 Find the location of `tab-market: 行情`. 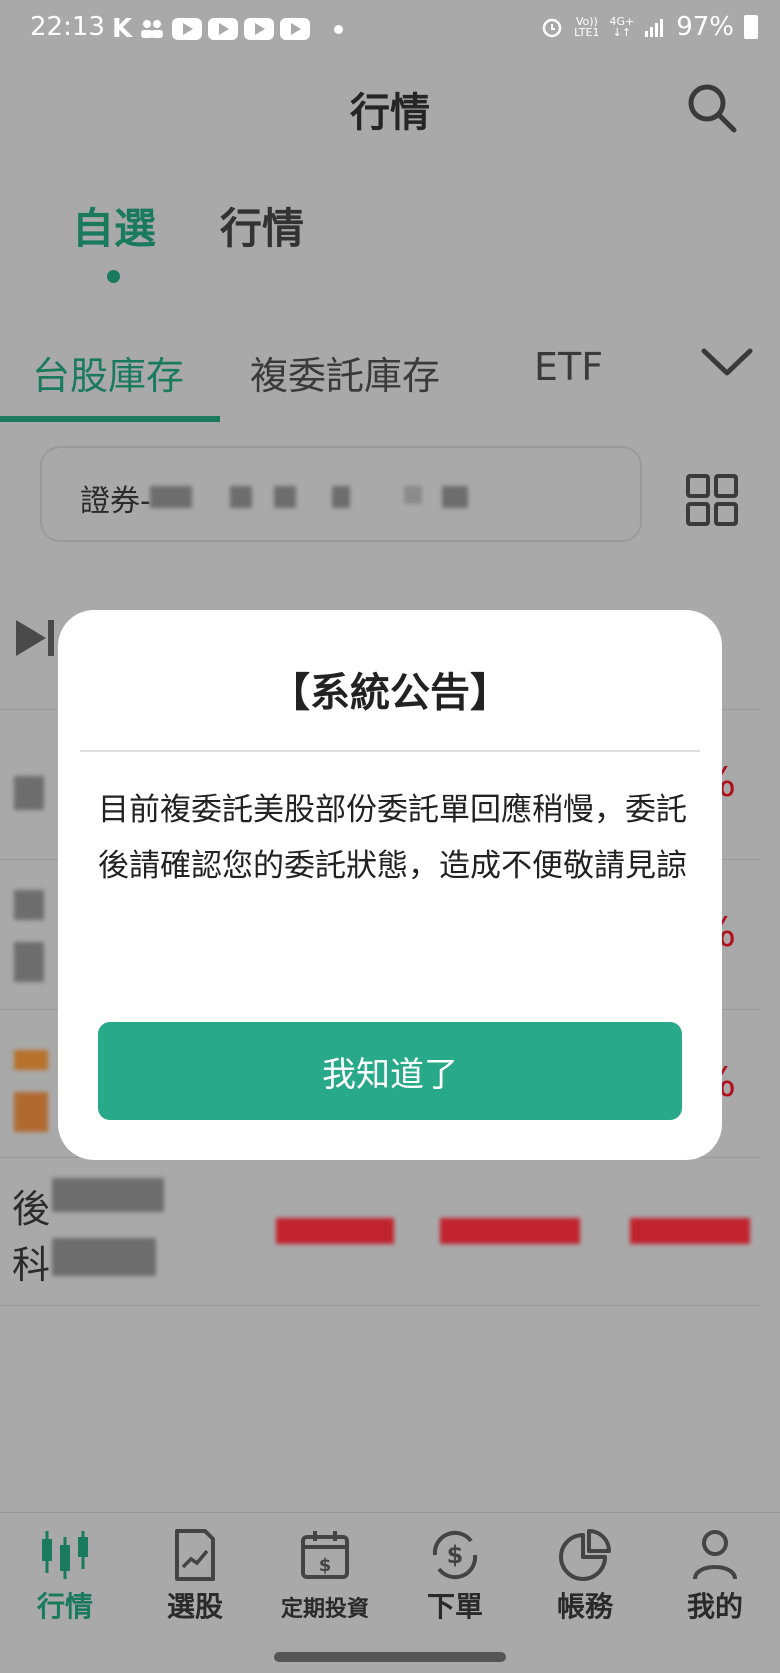

tab-market: 行情 is located at coordinates (262, 225).